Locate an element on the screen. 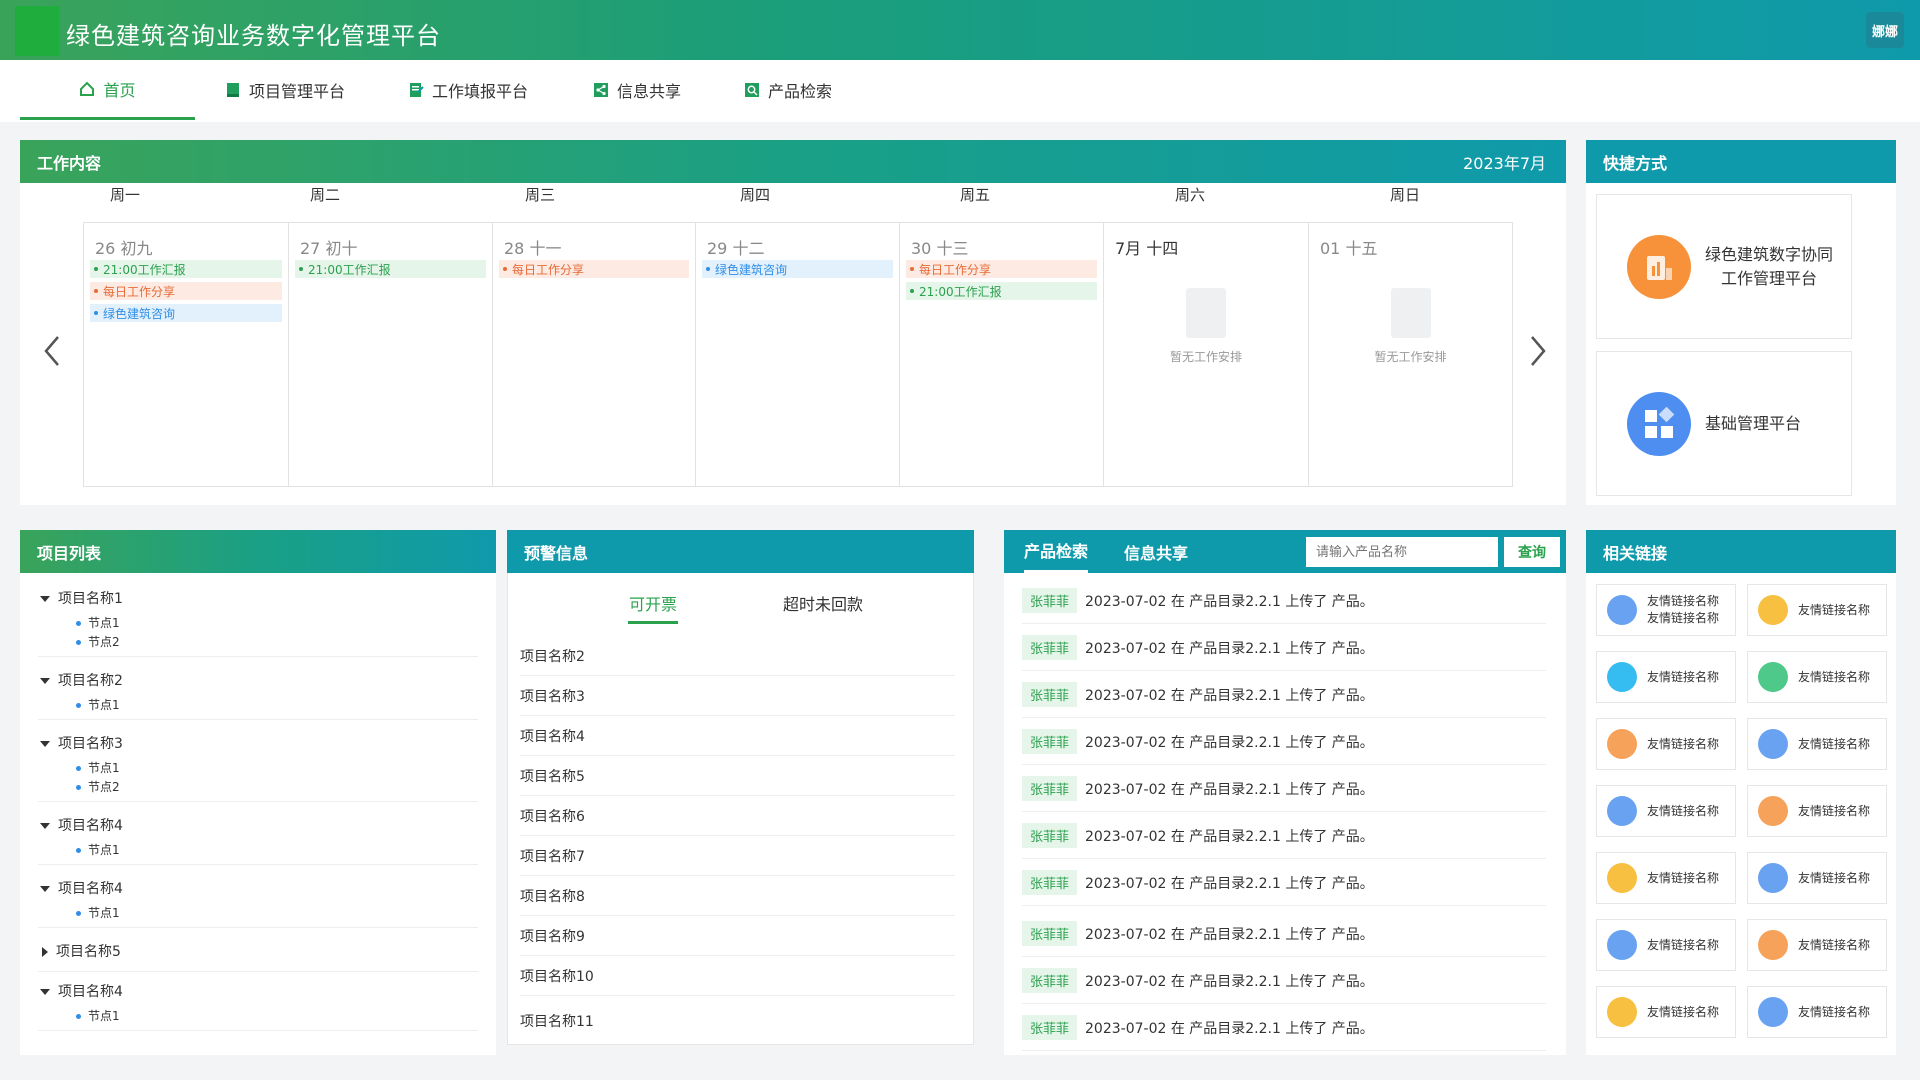 This screenshot has height=1080, width=1920. tree-project-item: 项目名称1 is located at coordinates (81, 598).